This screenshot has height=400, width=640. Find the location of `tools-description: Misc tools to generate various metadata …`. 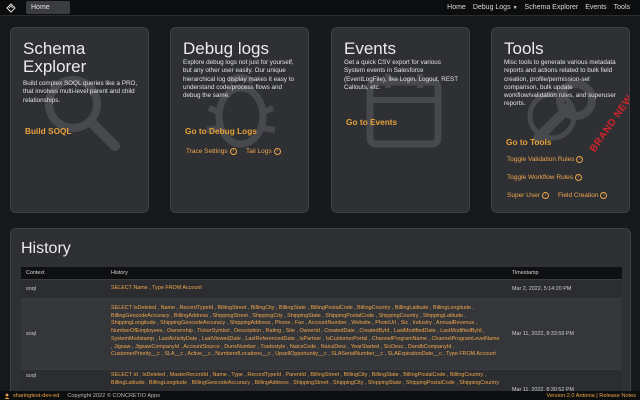

tools-description: Misc tools to generate various metadata … is located at coordinates (560, 83).